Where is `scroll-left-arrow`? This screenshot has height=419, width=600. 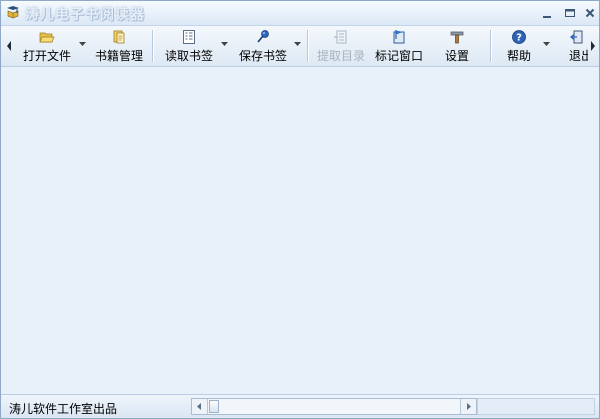
scroll-left-arrow is located at coordinates (200, 406).